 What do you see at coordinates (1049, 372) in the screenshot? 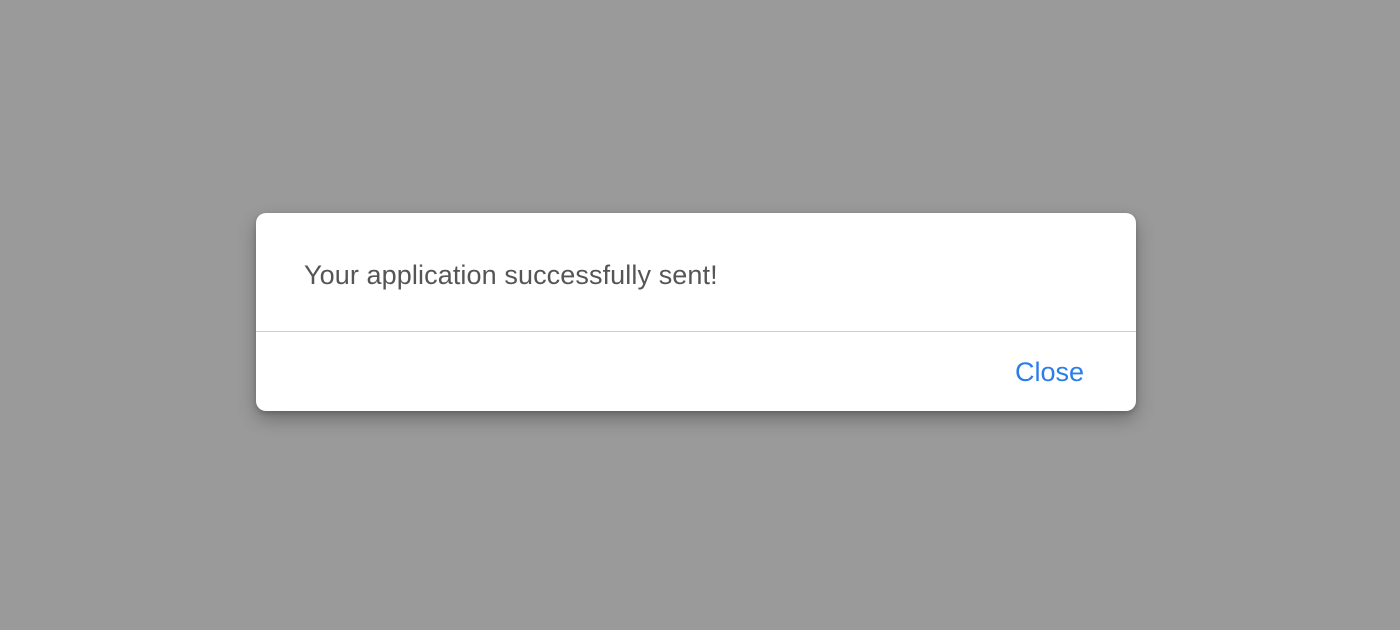
I see `close-button: Close` at bounding box center [1049, 372].